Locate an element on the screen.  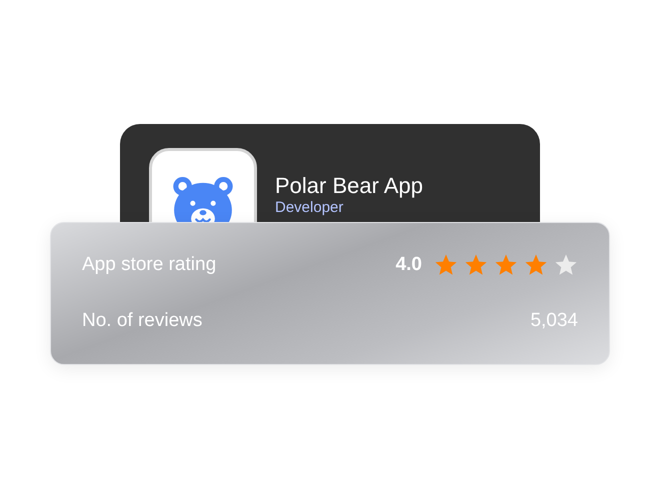
stat-label: No. of reviews is located at coordinates (142, 321).